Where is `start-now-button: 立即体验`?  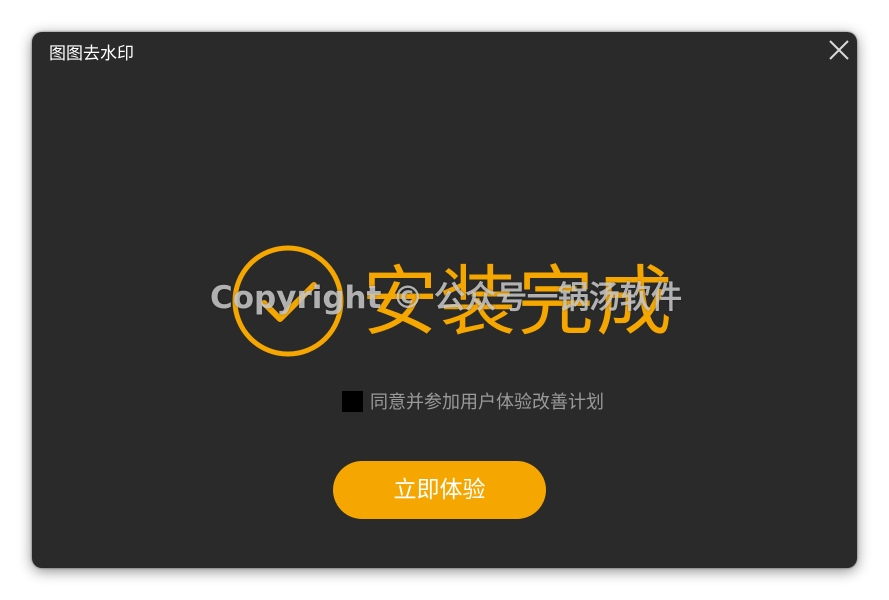 start-now-button: 立即体验 is located at coordinates (439, 490).